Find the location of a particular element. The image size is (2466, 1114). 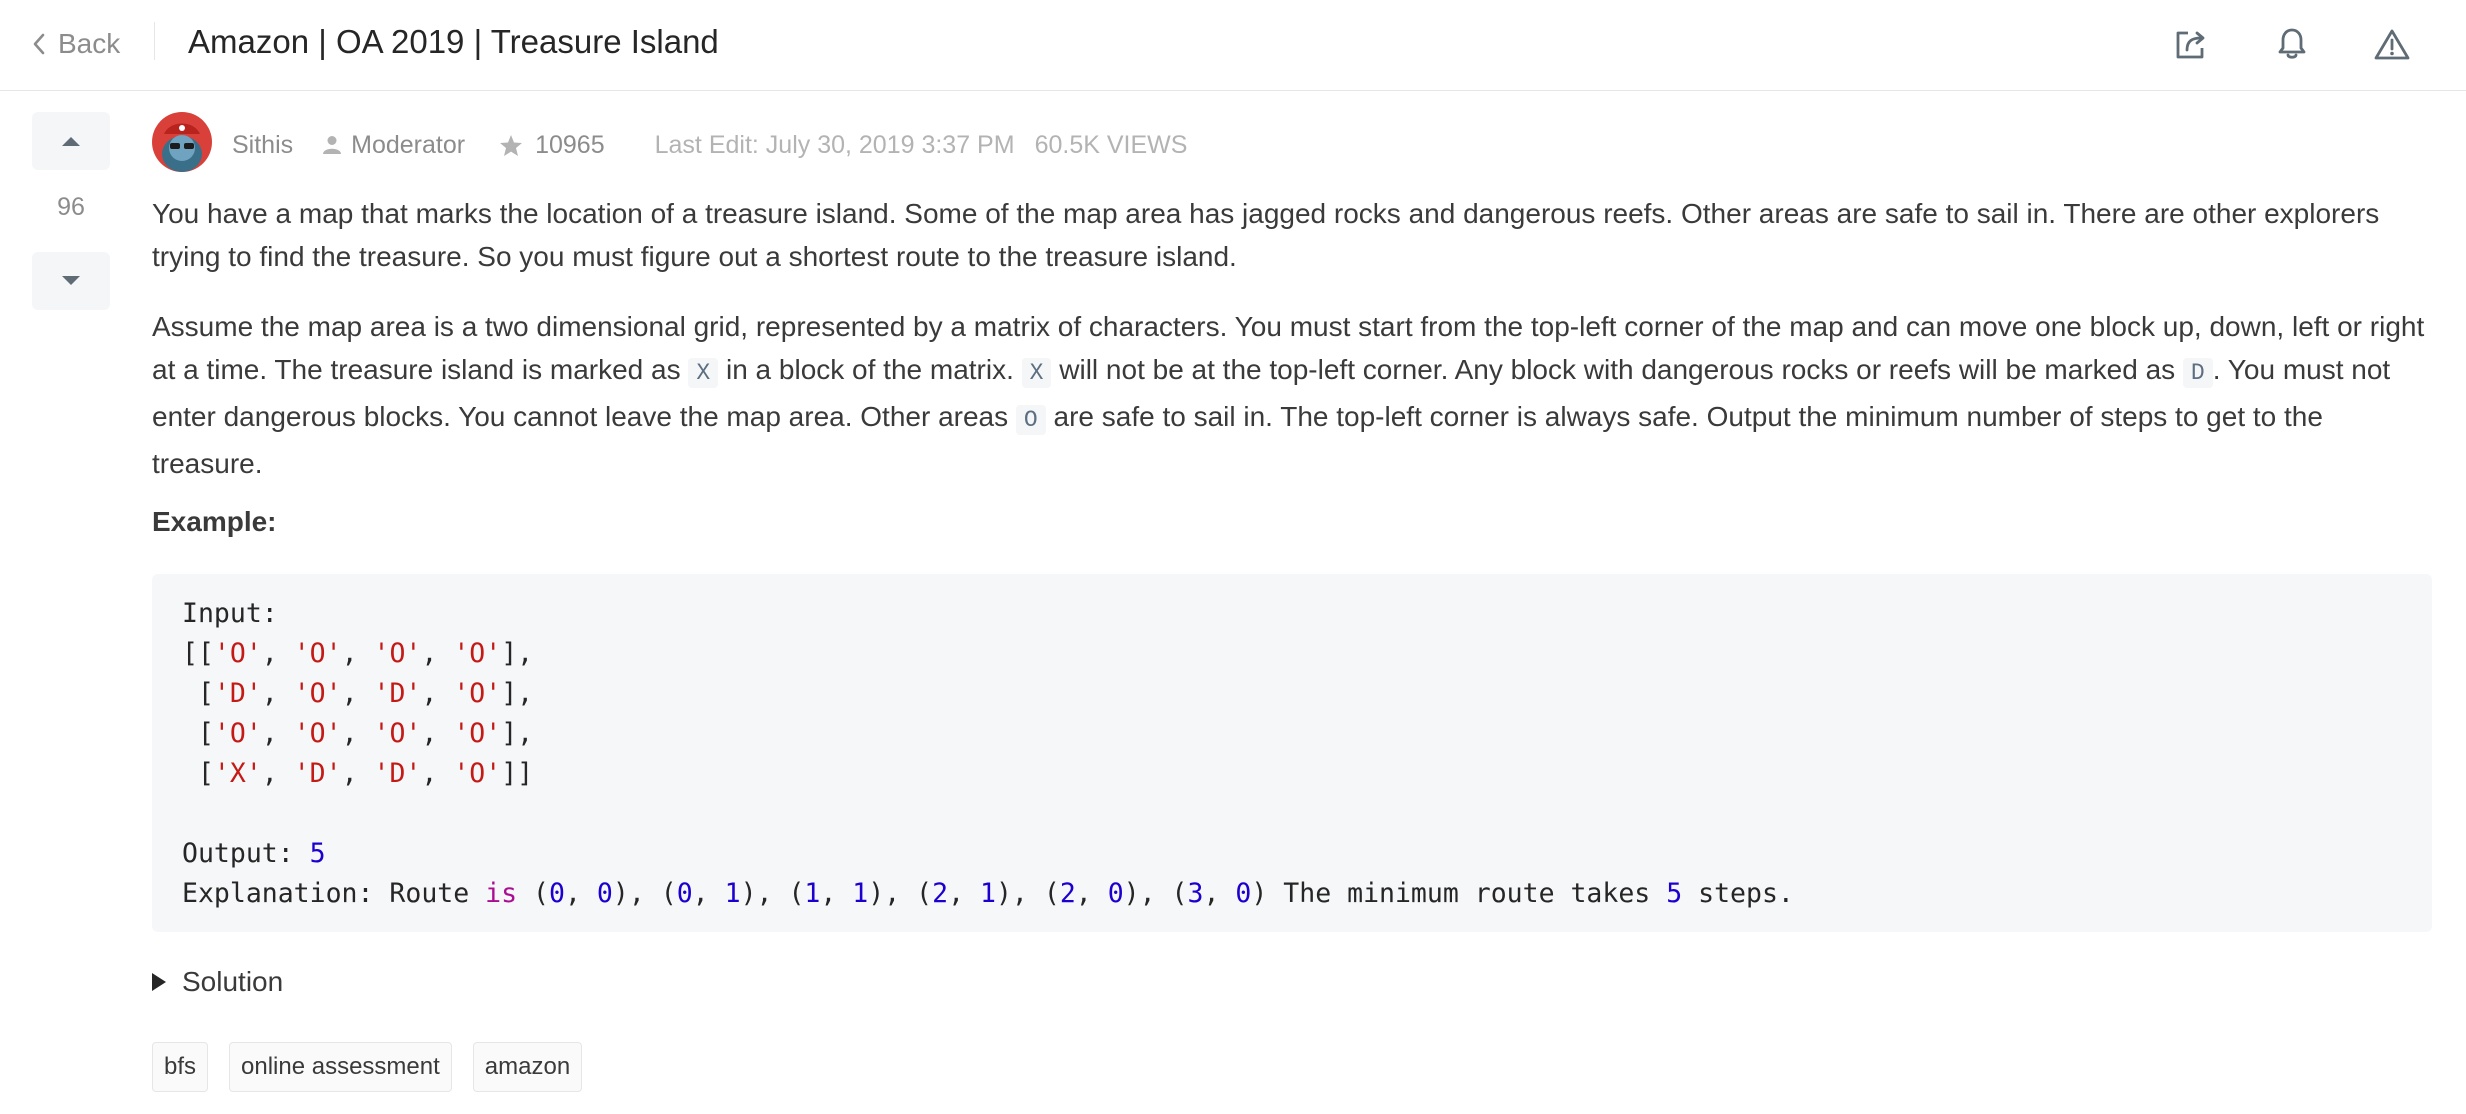

route-row: 3 is located at coordinates (1195, 893).